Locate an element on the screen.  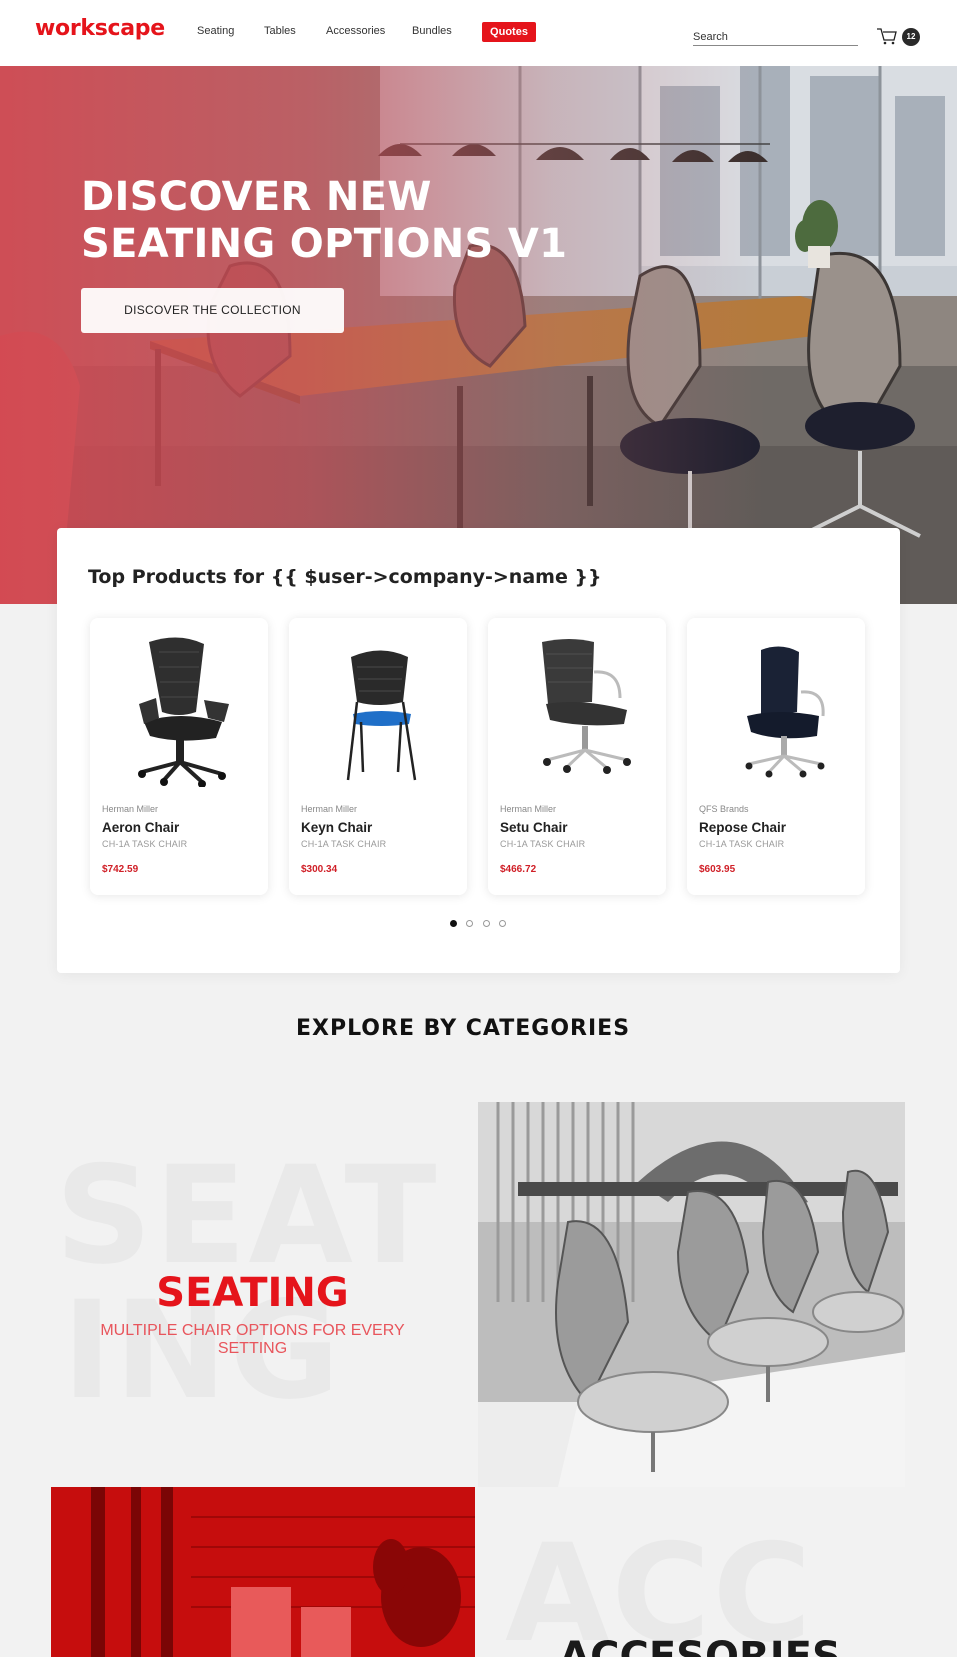
product-brand: QFS Brands is located at coordinates (724, 809).